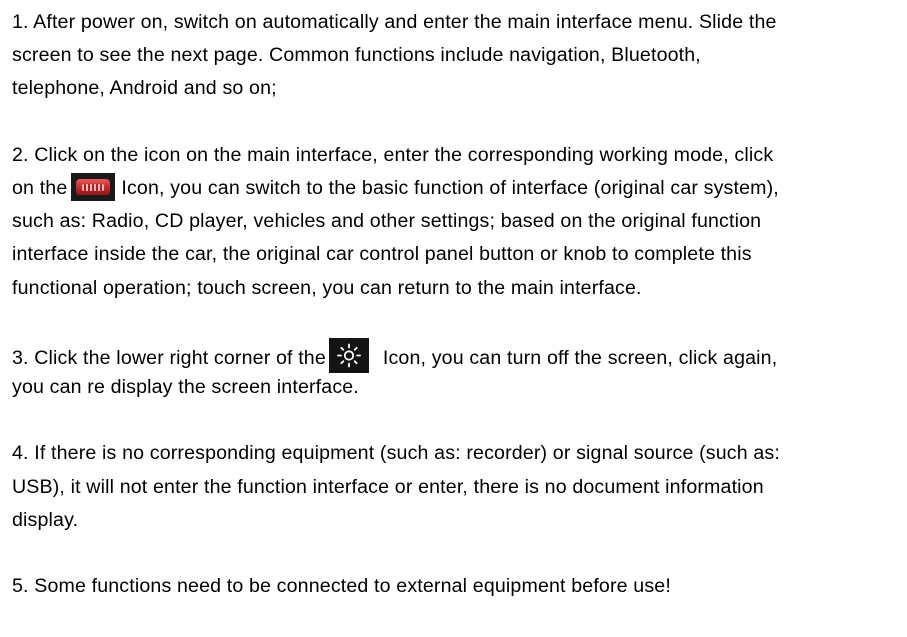 Image resolution: width=907 pixels, height=637 pixels. What do you see at coordinates (93, 186) in the screenshot?
I see `car-function-icon` at bounding box center [93, 186].